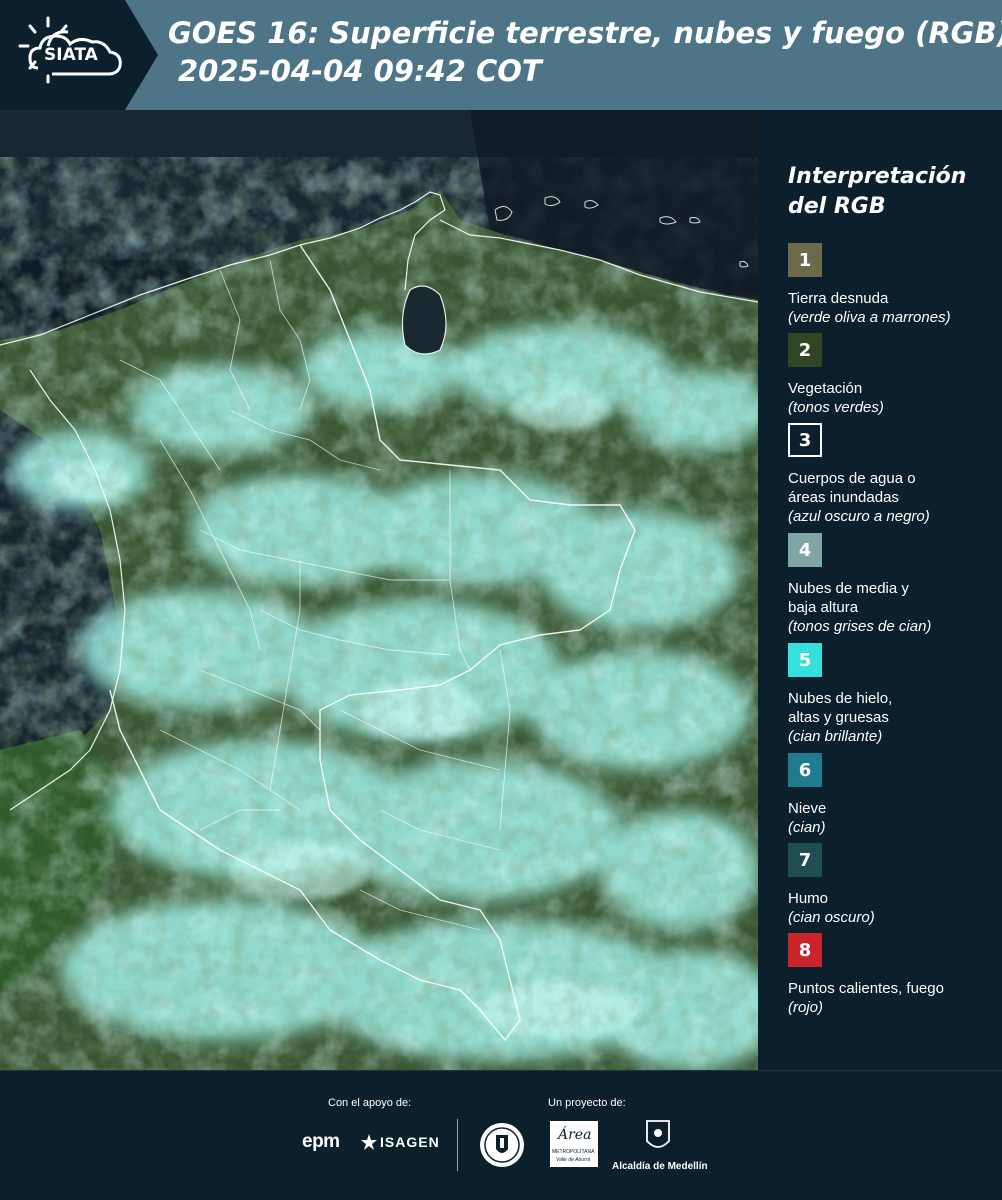 The height and width of the screenshot is (1200, 1002). I want to click on legend-label-5: Nubes de hielo, altas y gruesas, so click(840, 708).